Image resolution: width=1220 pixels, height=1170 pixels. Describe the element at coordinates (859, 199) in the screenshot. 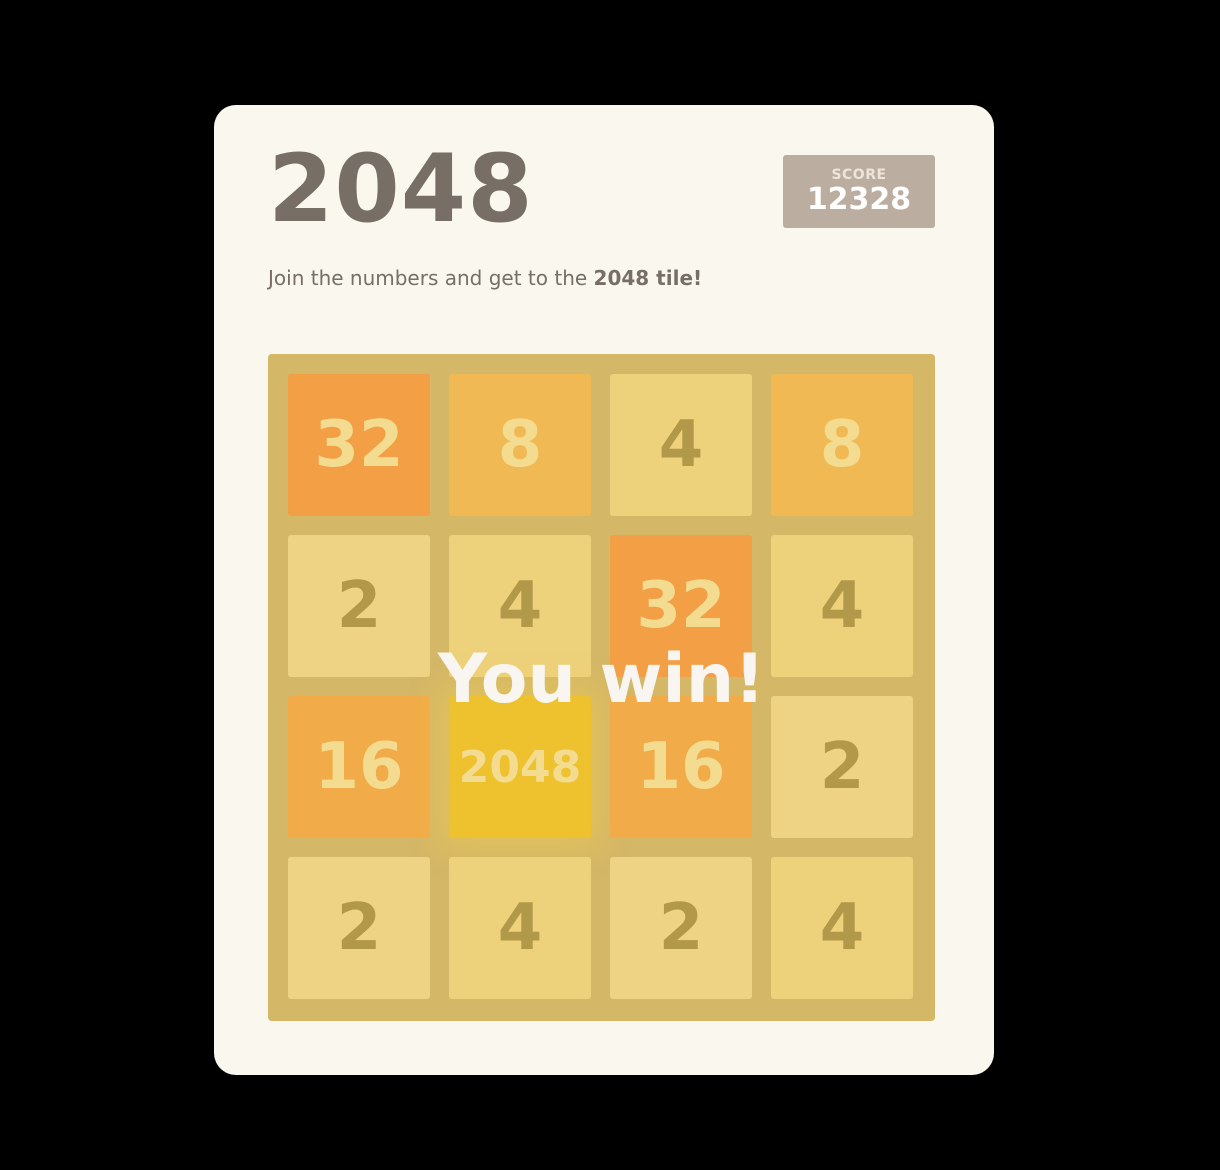

I see `score-value: 12328` at that location.